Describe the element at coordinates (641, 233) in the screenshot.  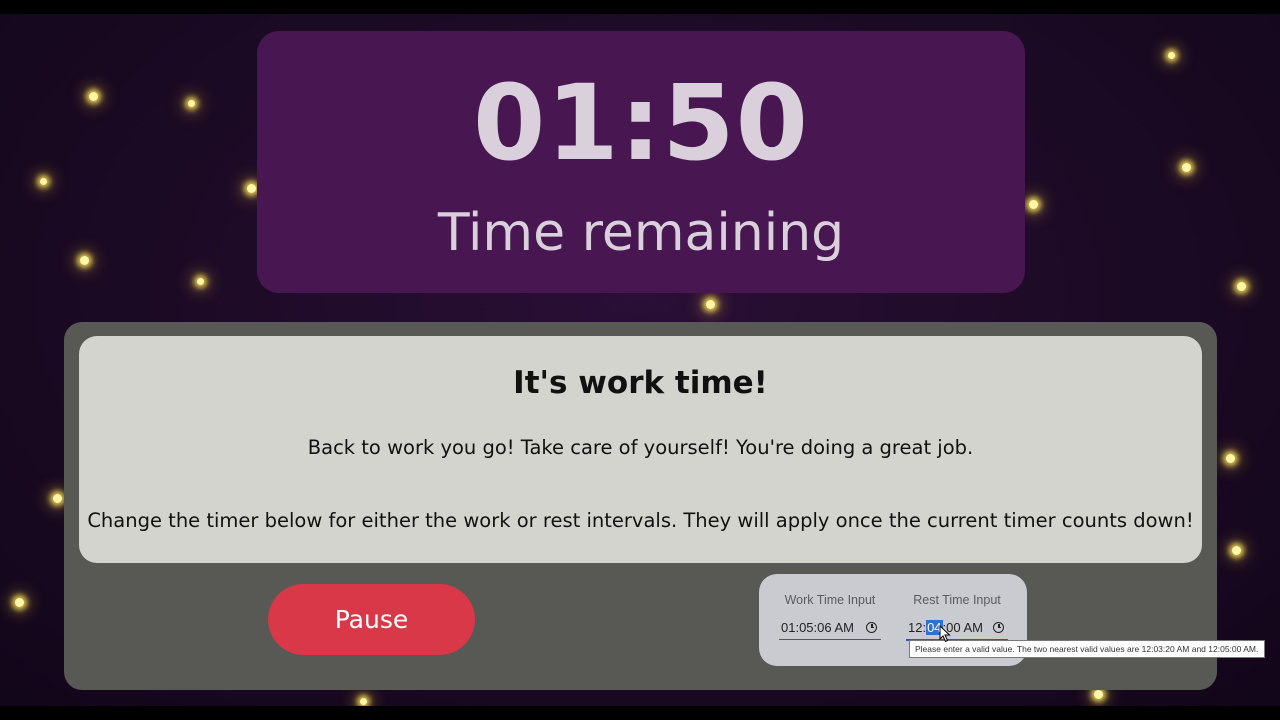
I see `countdown-label: Time remaining` at that location.